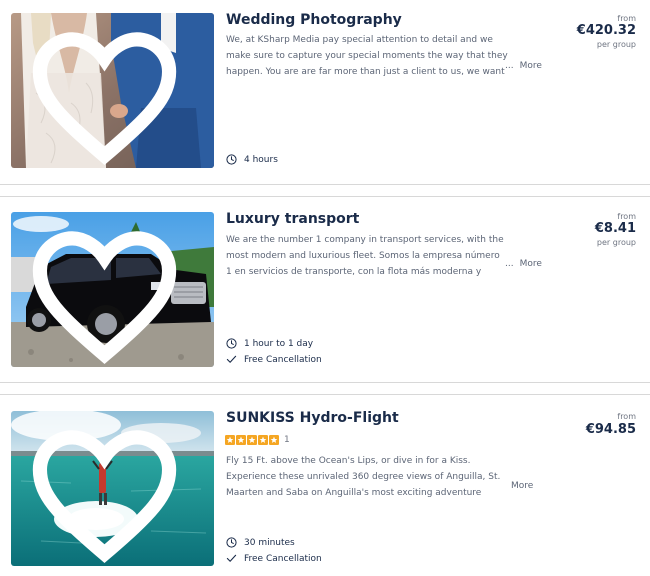 This screenshot has height=576, width=650. Describe the element at coordinates (269, 343) in the screenshot. I see `duration: 1 hour to 1 day` at that location.